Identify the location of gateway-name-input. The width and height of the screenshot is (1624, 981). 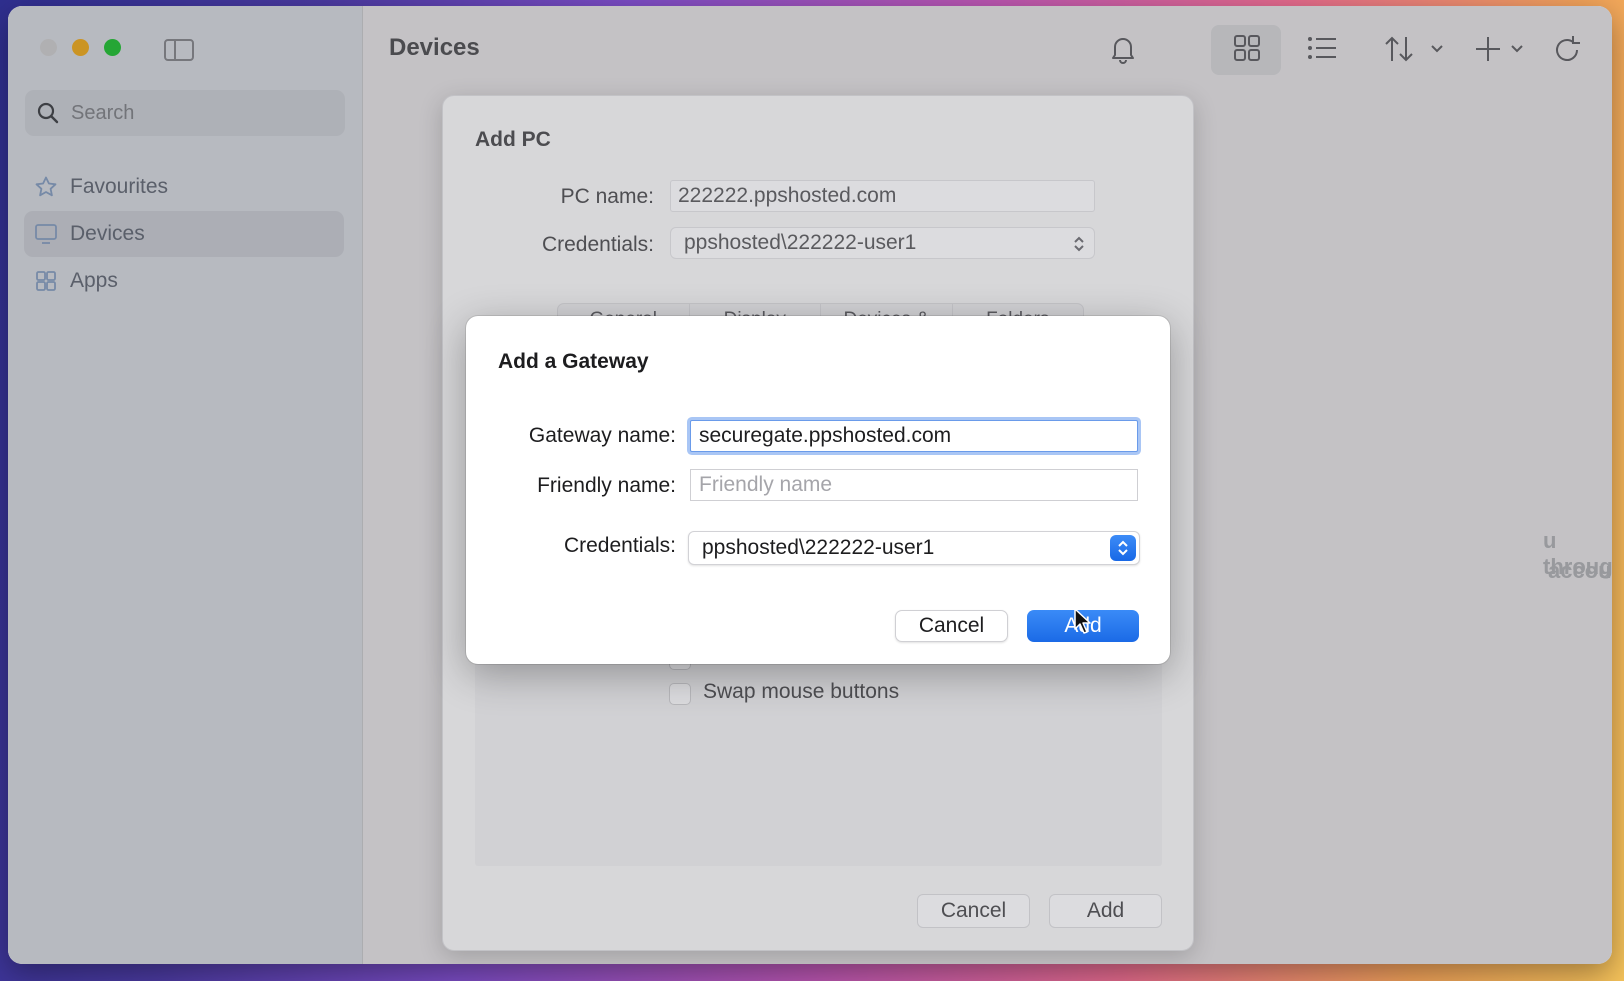
(914, 436).